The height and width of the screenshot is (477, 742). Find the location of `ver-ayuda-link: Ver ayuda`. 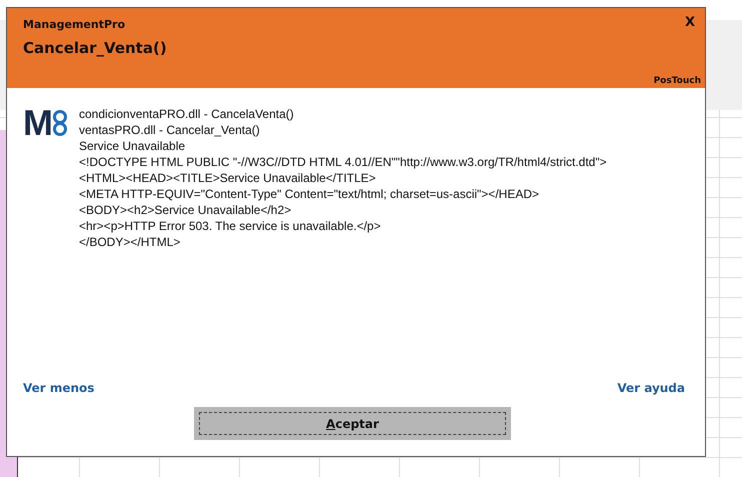

ver-ayuda-link: Ver ayuda is located at coordinates (651, 388).